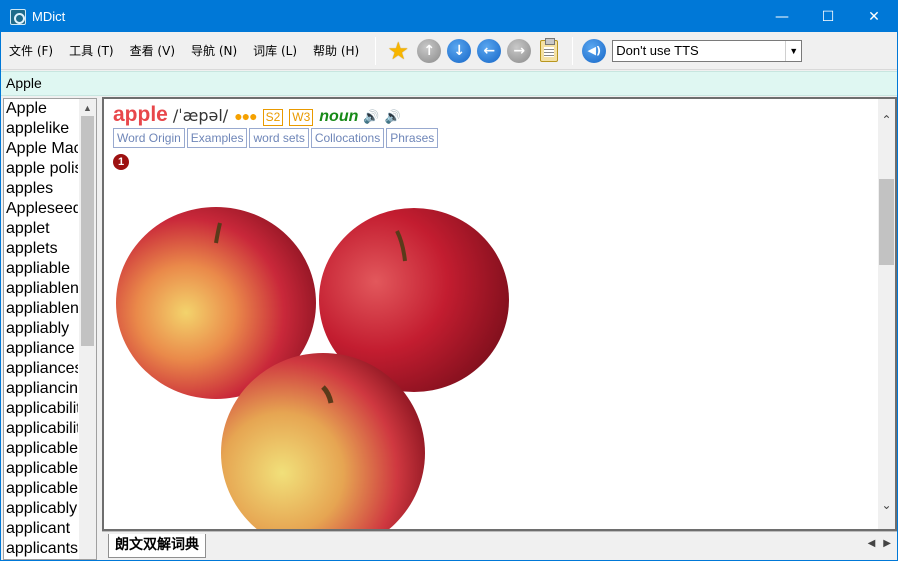 This screenshot has height=561, width=898. Describe the element at coordinates (41, 529) in the screenshot. I see `list-item: applicant` at that location.